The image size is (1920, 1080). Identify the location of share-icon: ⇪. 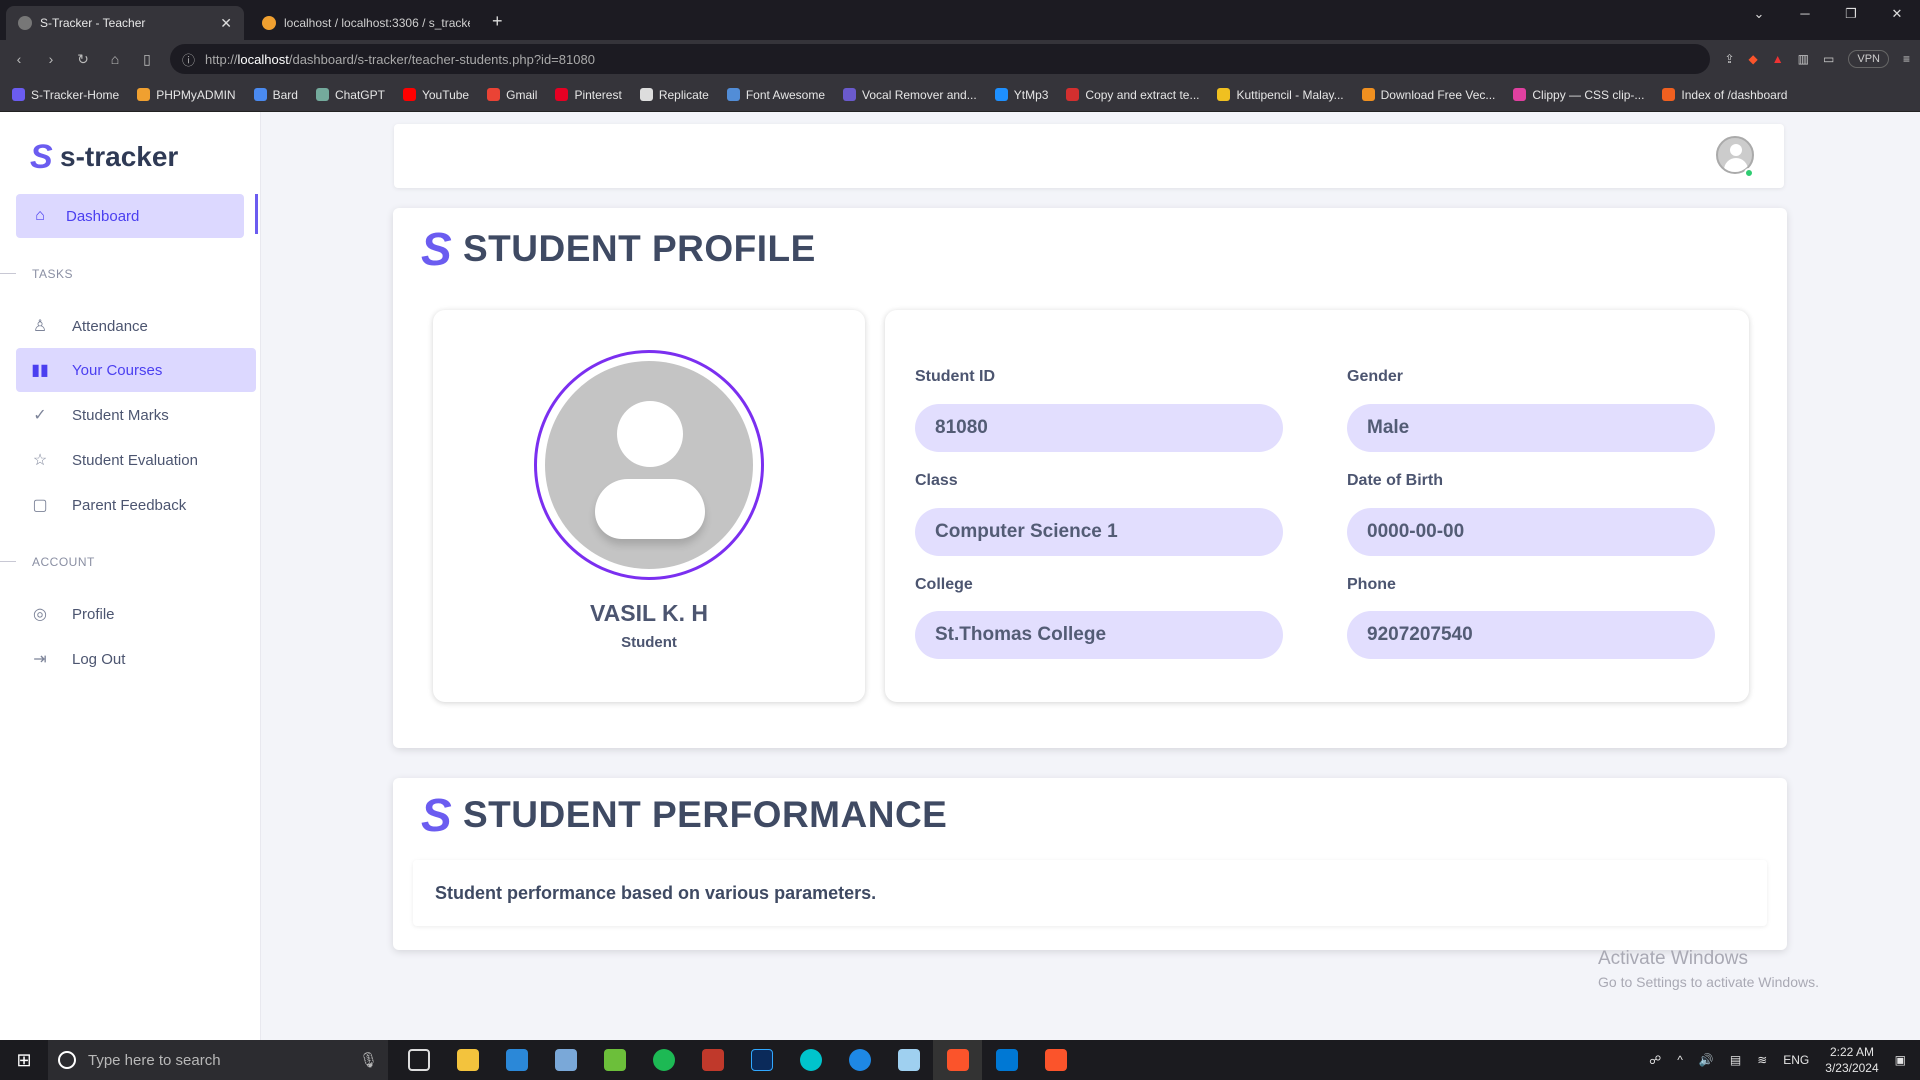
(1729, 59).